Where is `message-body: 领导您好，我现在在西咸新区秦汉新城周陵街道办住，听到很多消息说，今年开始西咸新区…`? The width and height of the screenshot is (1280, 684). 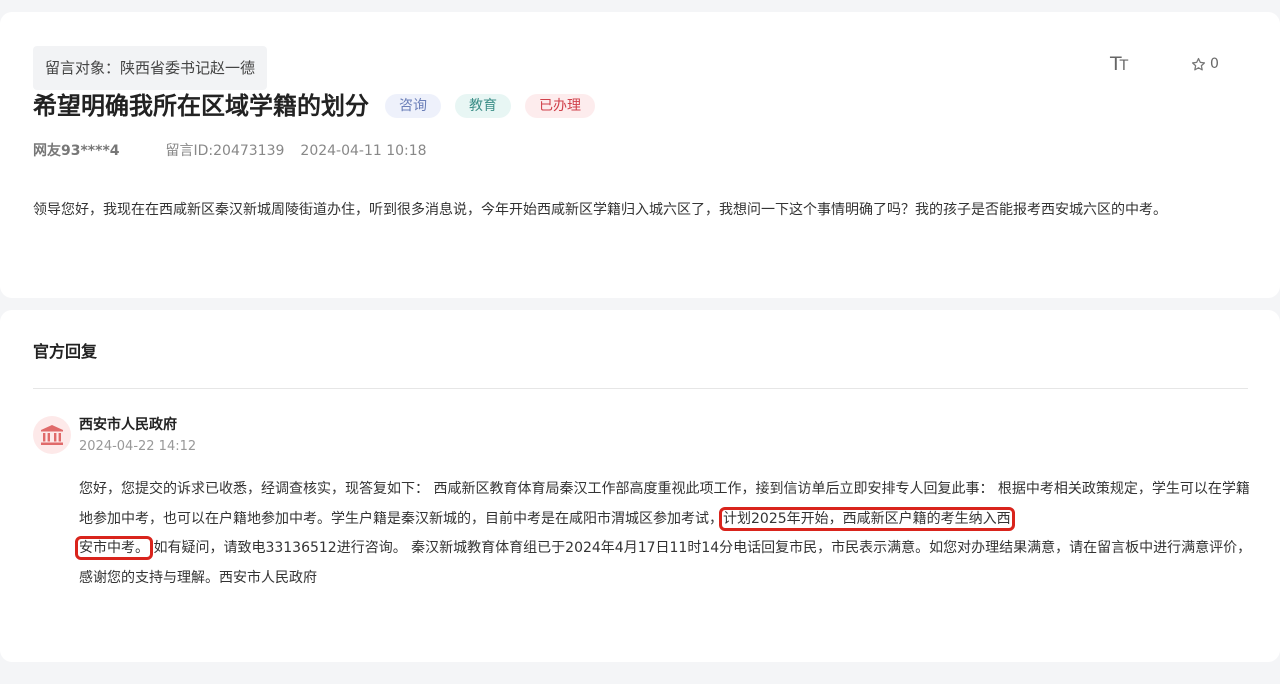
message-body: 领导您好，我现在在西咸新区秦汉新城周陵街道办住，听到很多消息说，今年开始西咸新区… is located at coordinates (600, 210).